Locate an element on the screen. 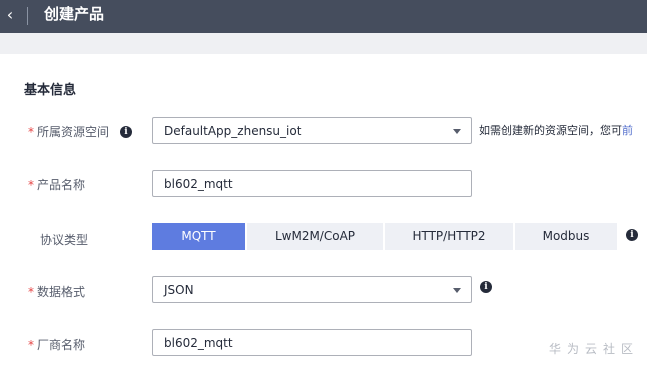 The height and width of the screenshot is (370, 647). resource-space-hint: 如需创建新的资源空间，您可前 is located at coordinates (556, 130).